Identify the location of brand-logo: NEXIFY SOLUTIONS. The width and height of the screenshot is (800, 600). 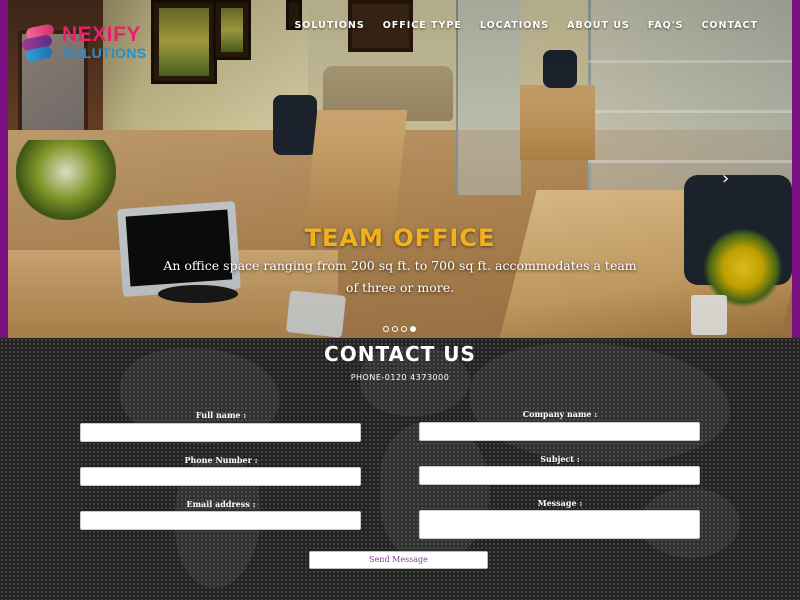
(91, 44).